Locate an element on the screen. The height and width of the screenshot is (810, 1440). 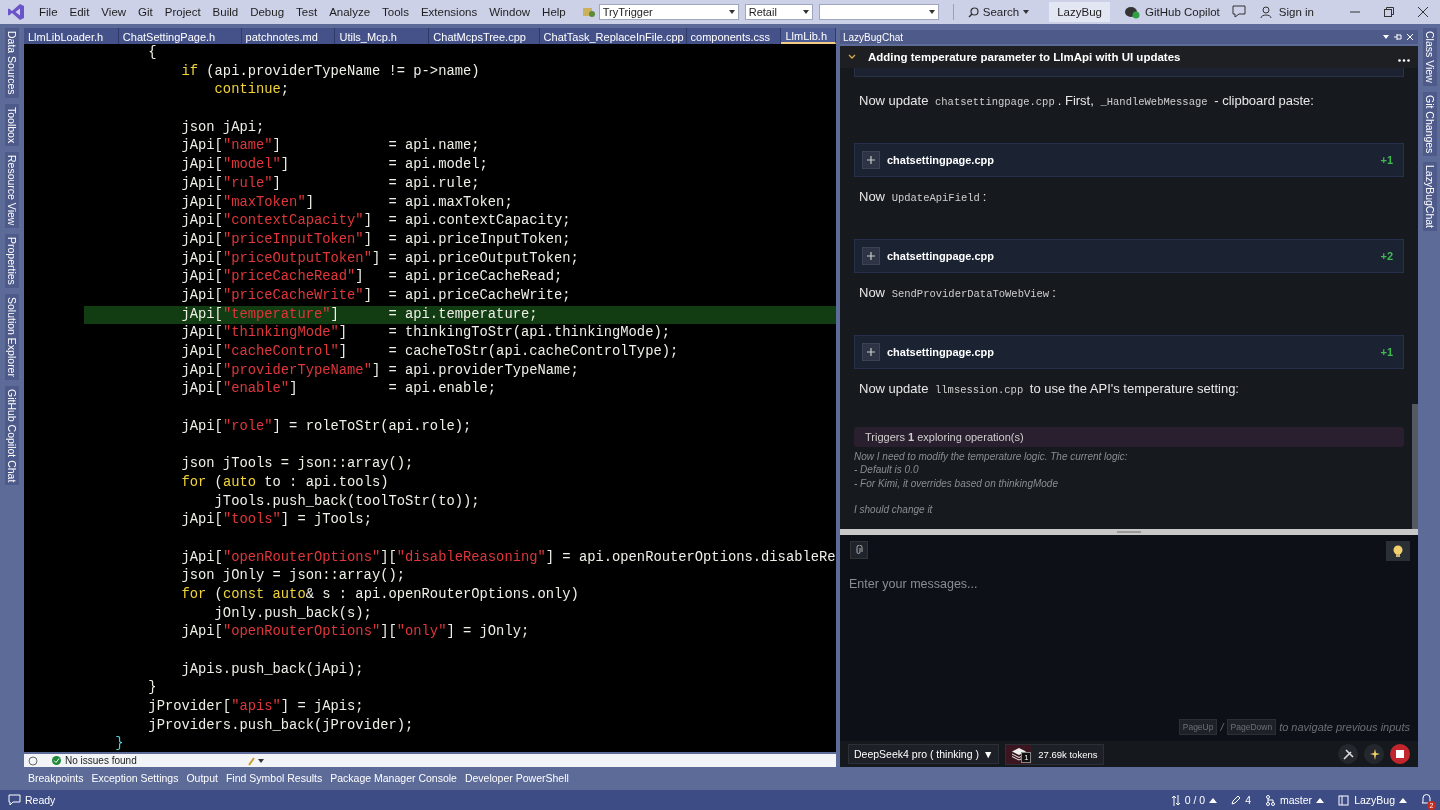
stop-button is located at coordinates (1400, 754).